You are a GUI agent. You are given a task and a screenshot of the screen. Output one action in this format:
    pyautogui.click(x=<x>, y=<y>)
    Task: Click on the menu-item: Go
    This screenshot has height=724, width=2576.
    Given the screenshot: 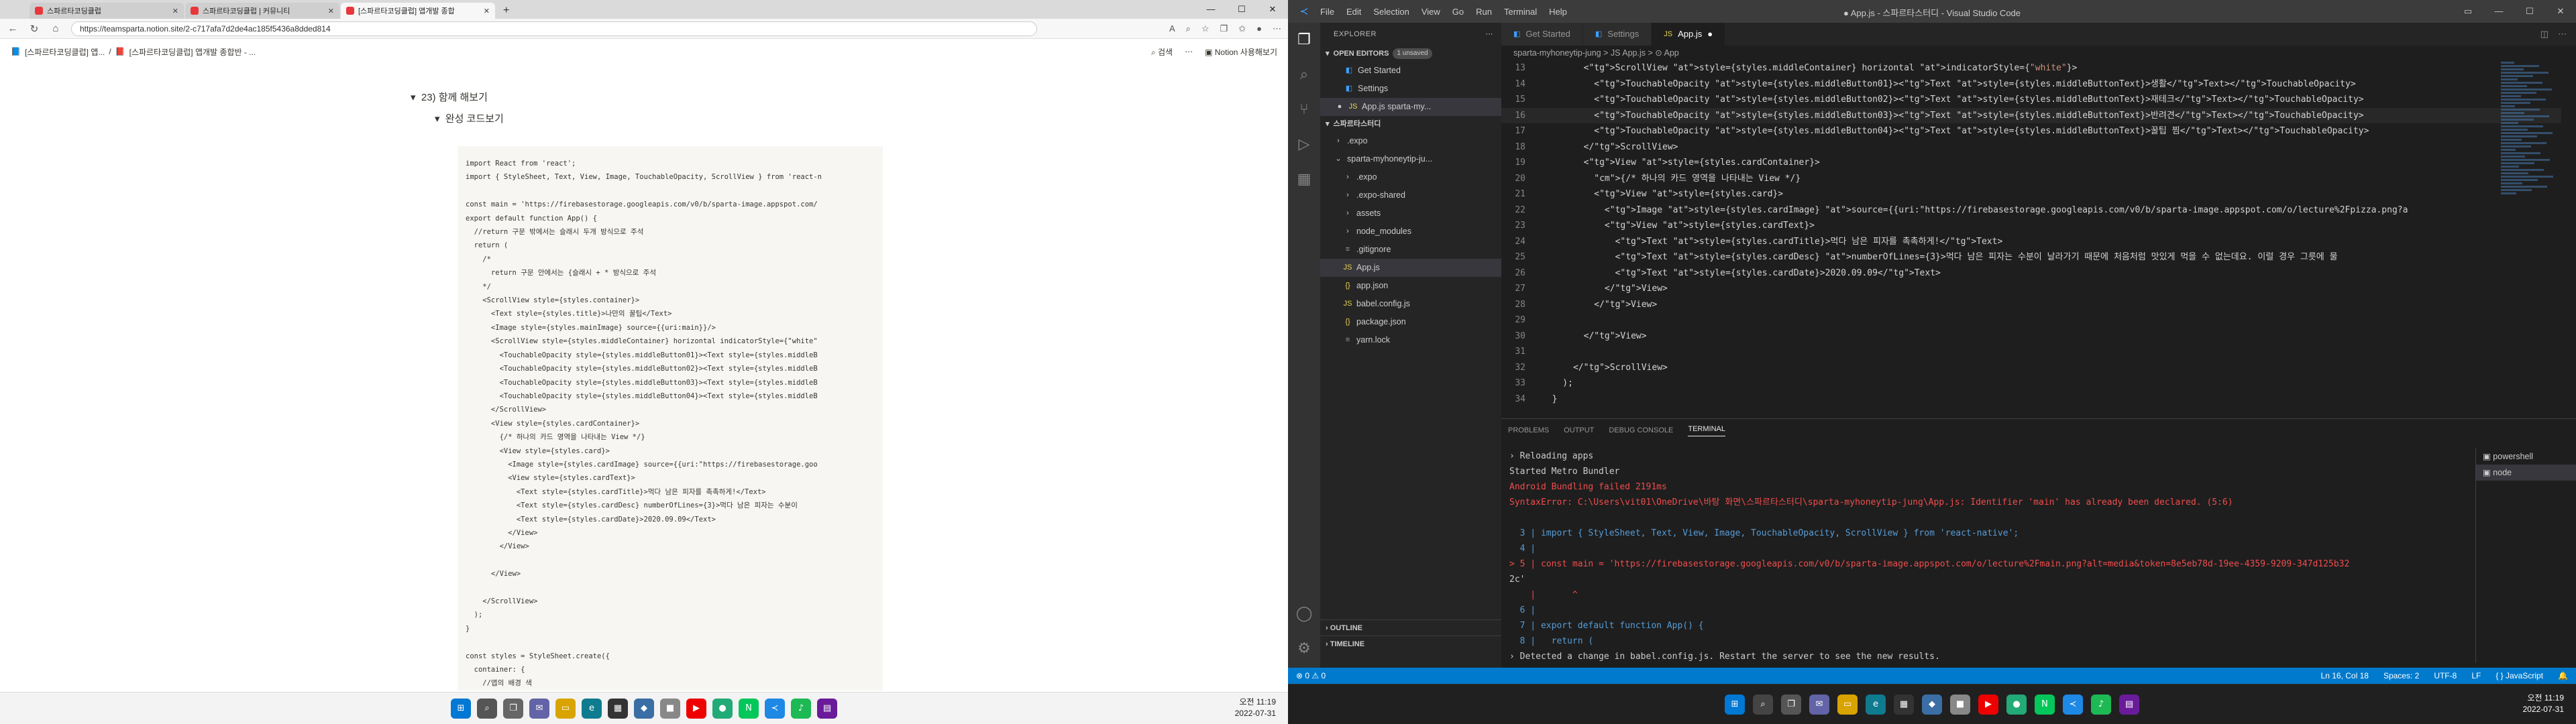 What is the action you would take?
    pyautogui.click(x=1458, y=12)
    